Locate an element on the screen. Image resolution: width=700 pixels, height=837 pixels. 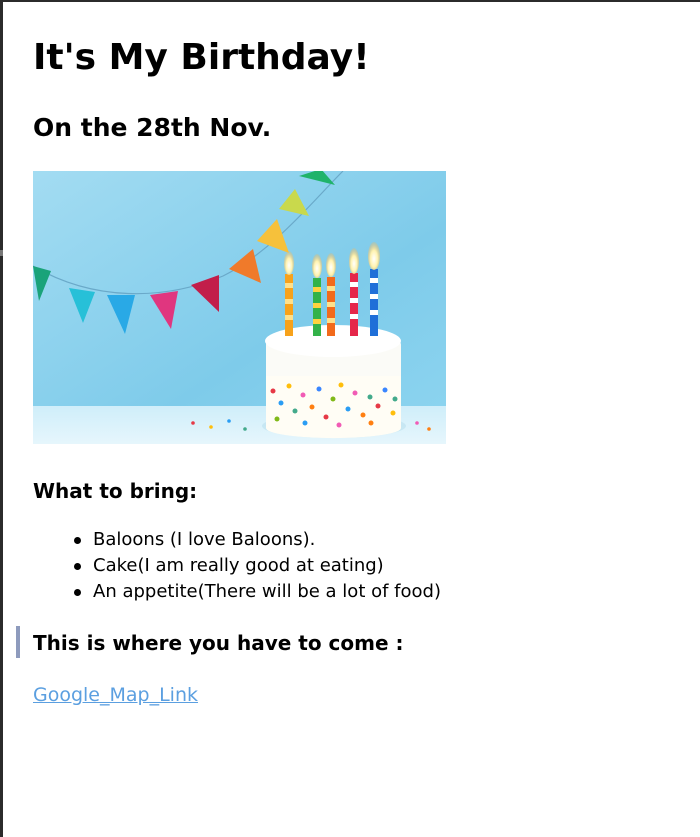
window-left-border is located at coordinates (1, 418).